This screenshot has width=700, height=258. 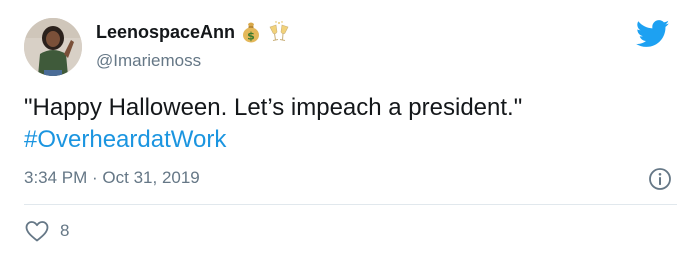 What do you see at coordinates (165, 32) in the screenshot?
I see `display-name: LeenospaceAnn` at bounding box center [165, 32].